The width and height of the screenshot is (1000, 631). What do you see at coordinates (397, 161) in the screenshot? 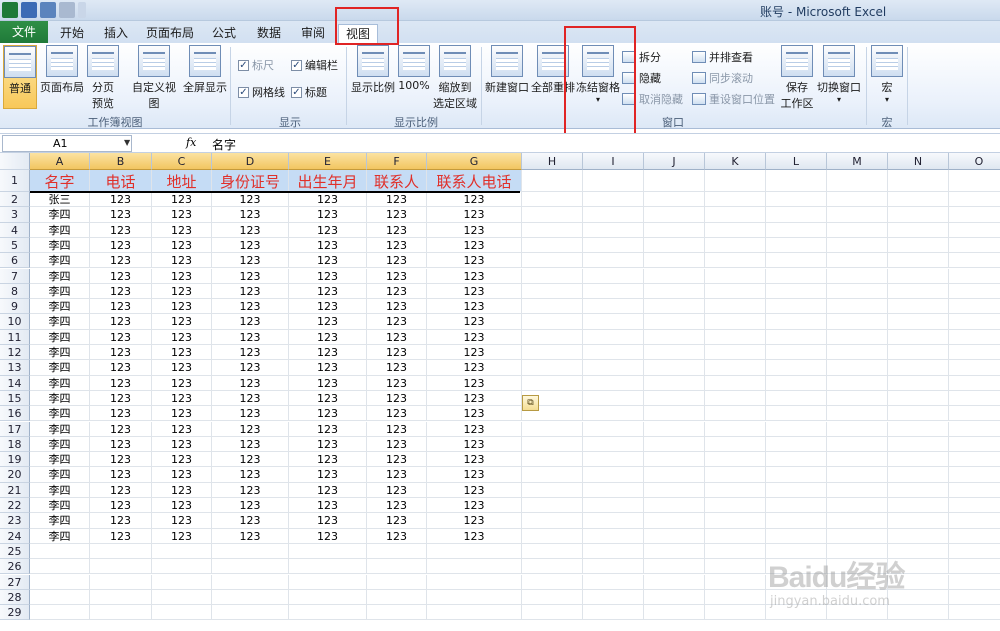
I see `column-header: F` at bounding box center [397, 161].